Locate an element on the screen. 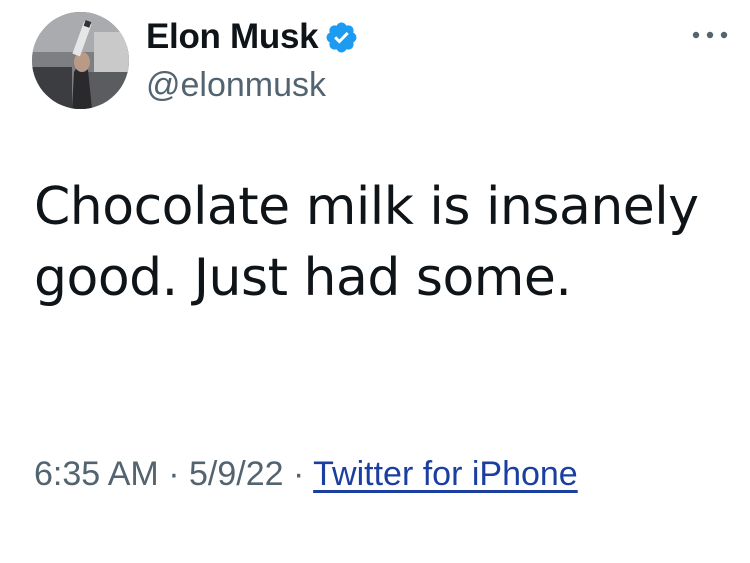 The height and width of the screenshot is (563, 750). tweet-date: 5/9/22 is located at coordinates (236, 474).